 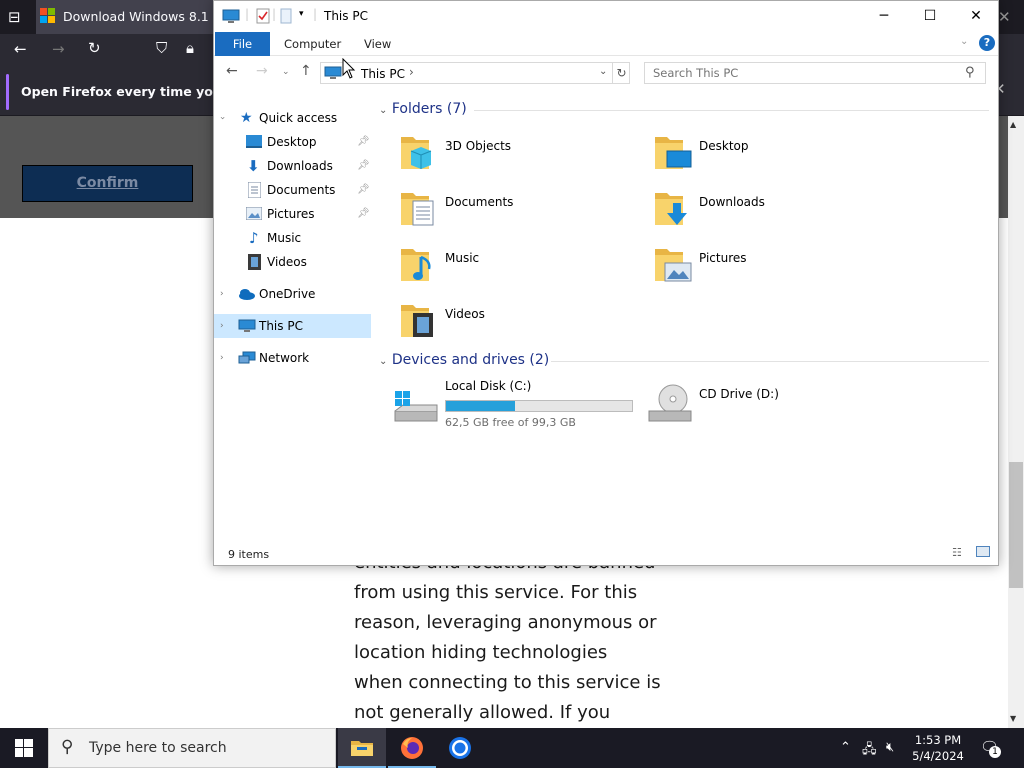 I want to click on search-box: ⚲, so click(x=815, y=73).